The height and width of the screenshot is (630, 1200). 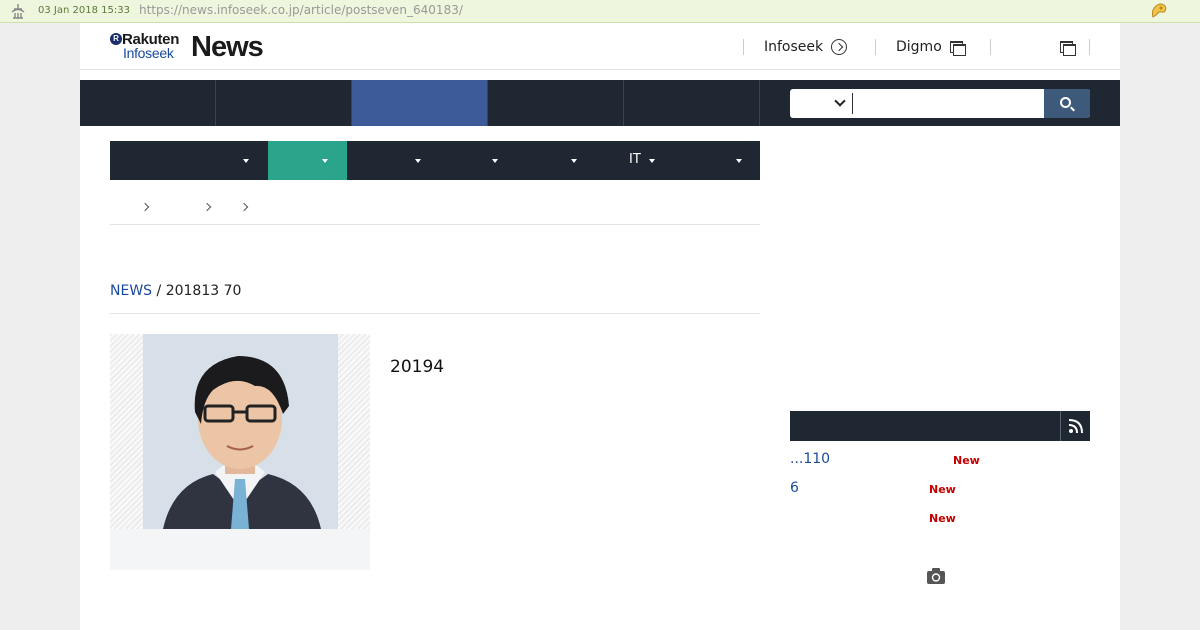 What do you see at coordinates (307, 160) in the screenshot?
I see `category-tab-active` at bounding box center [307, 160].